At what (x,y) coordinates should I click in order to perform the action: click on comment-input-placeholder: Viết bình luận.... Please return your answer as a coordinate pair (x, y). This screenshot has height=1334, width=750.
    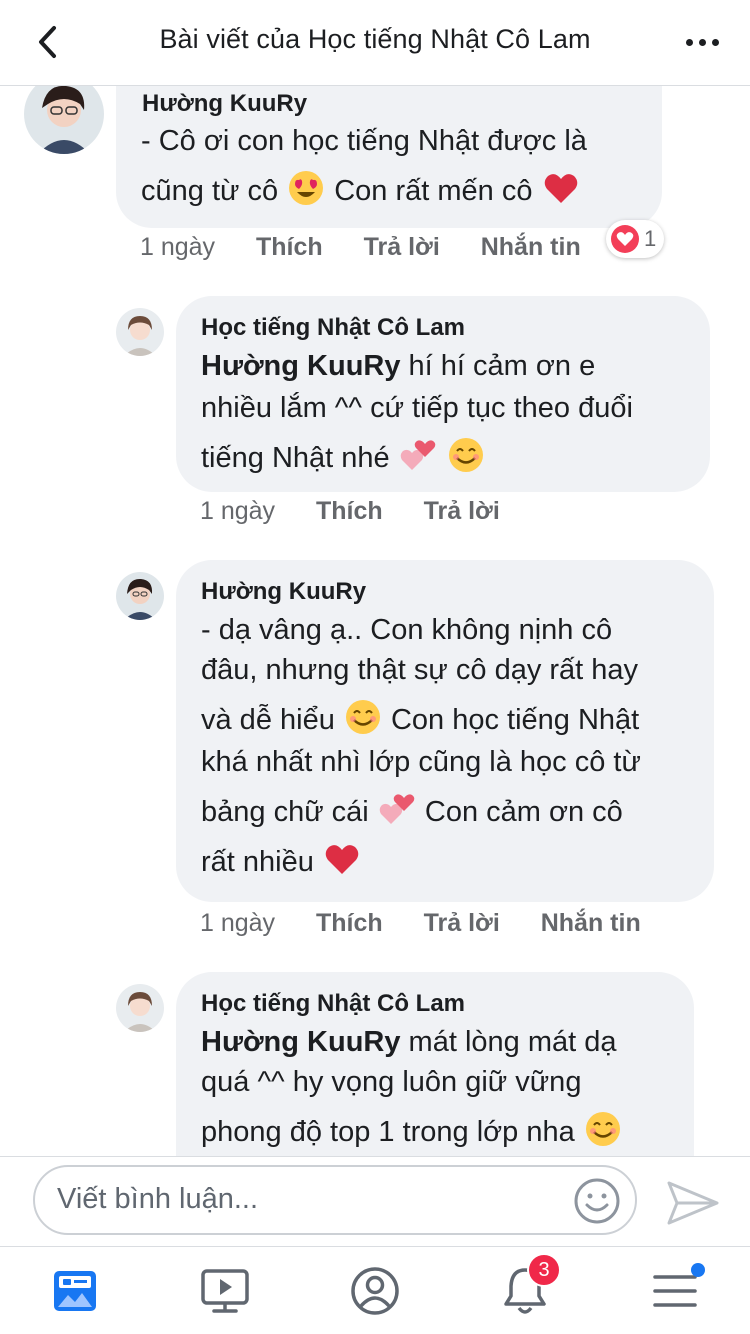
    Looking at the image, I should click on (158, 1199).